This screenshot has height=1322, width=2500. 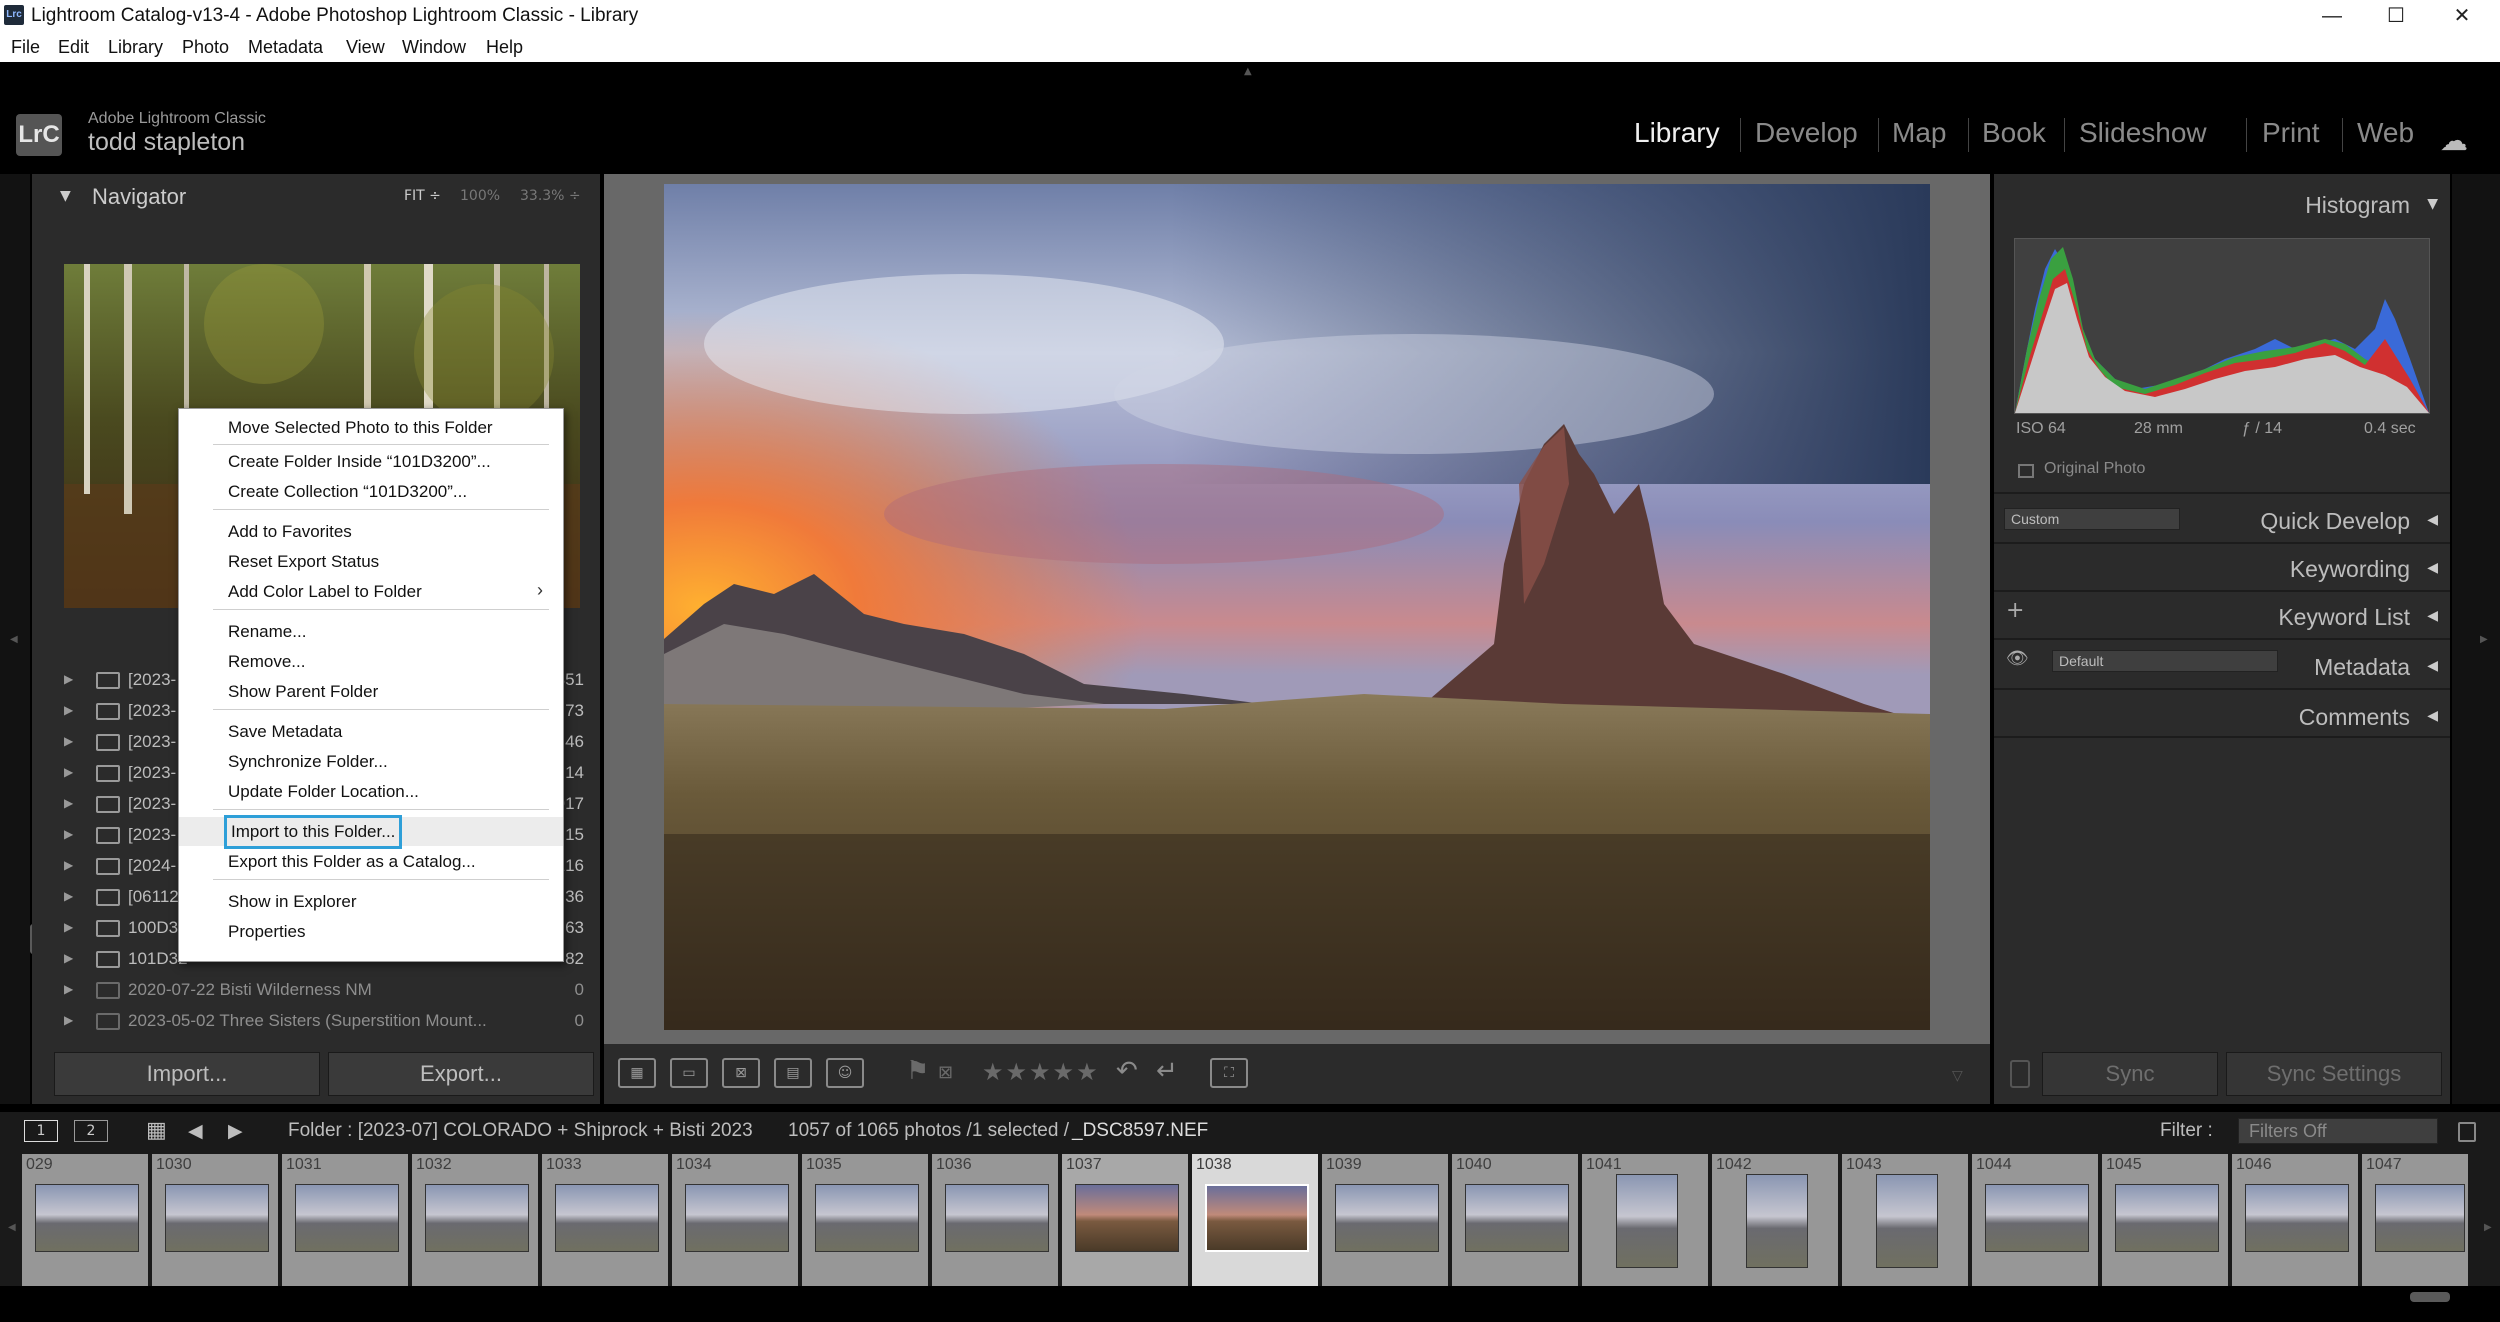 I want to click on menu-file: File, so click(x=25, y=47).